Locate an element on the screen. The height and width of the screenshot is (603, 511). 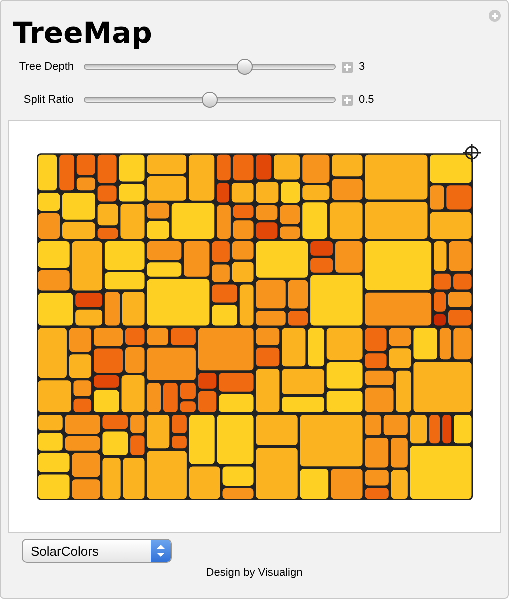
slider-label: Tree Depth is located at coordinates (46, 67).